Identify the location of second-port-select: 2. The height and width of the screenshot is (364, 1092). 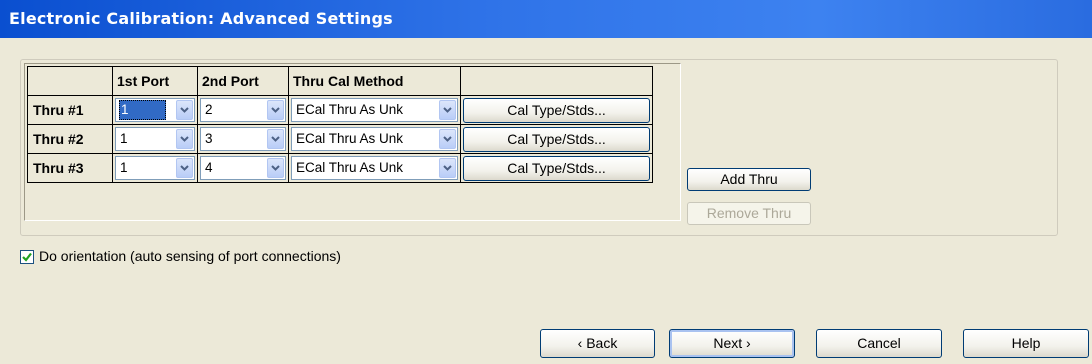
(243, 110).